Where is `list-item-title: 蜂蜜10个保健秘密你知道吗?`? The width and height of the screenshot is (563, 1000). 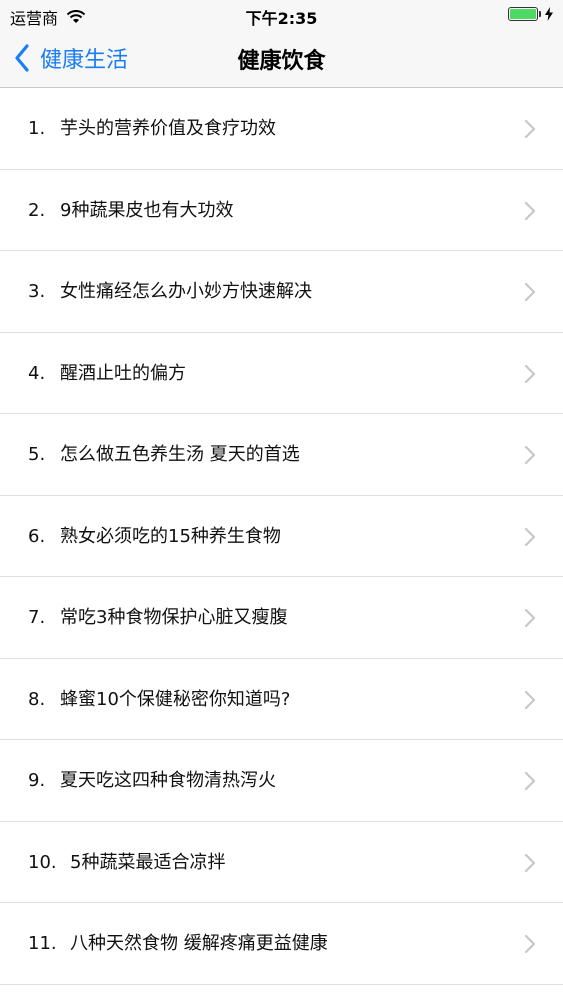 list-item-title: 蜂蜜10个保健秘密你知道吗? is located at coordinates (175, 699).